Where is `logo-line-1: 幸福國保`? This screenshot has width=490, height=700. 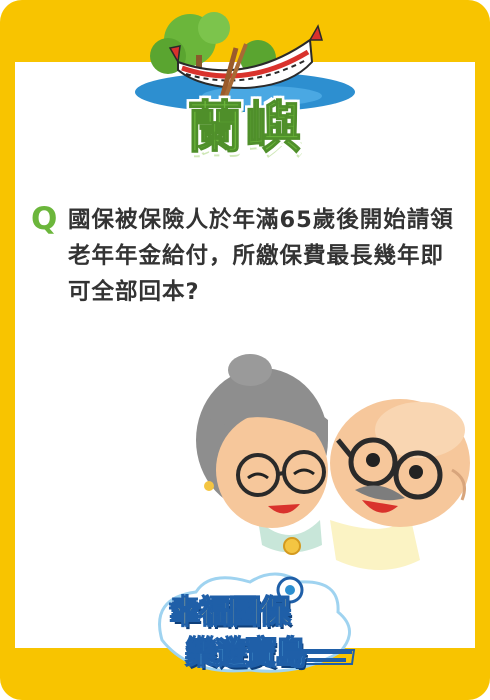 logo-line-1: 幸福國保 is located at coordinates (230, 612).